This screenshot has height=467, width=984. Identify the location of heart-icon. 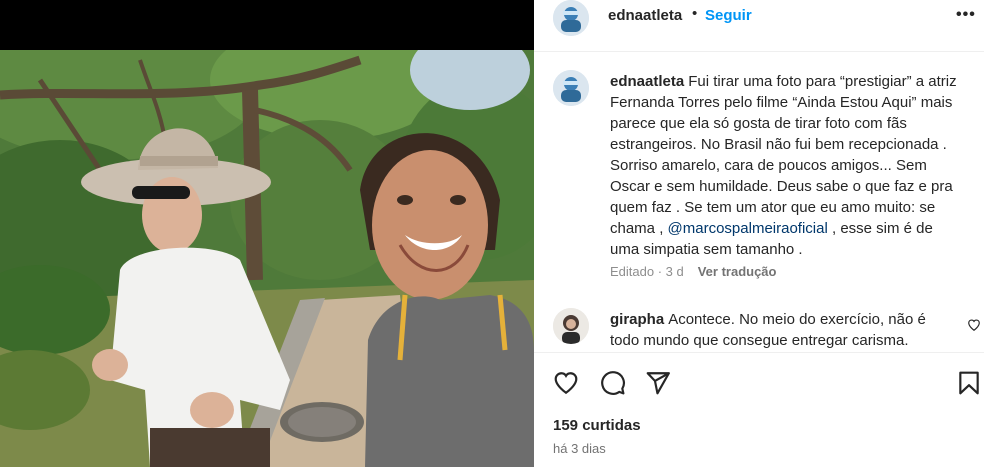
(566, 383).